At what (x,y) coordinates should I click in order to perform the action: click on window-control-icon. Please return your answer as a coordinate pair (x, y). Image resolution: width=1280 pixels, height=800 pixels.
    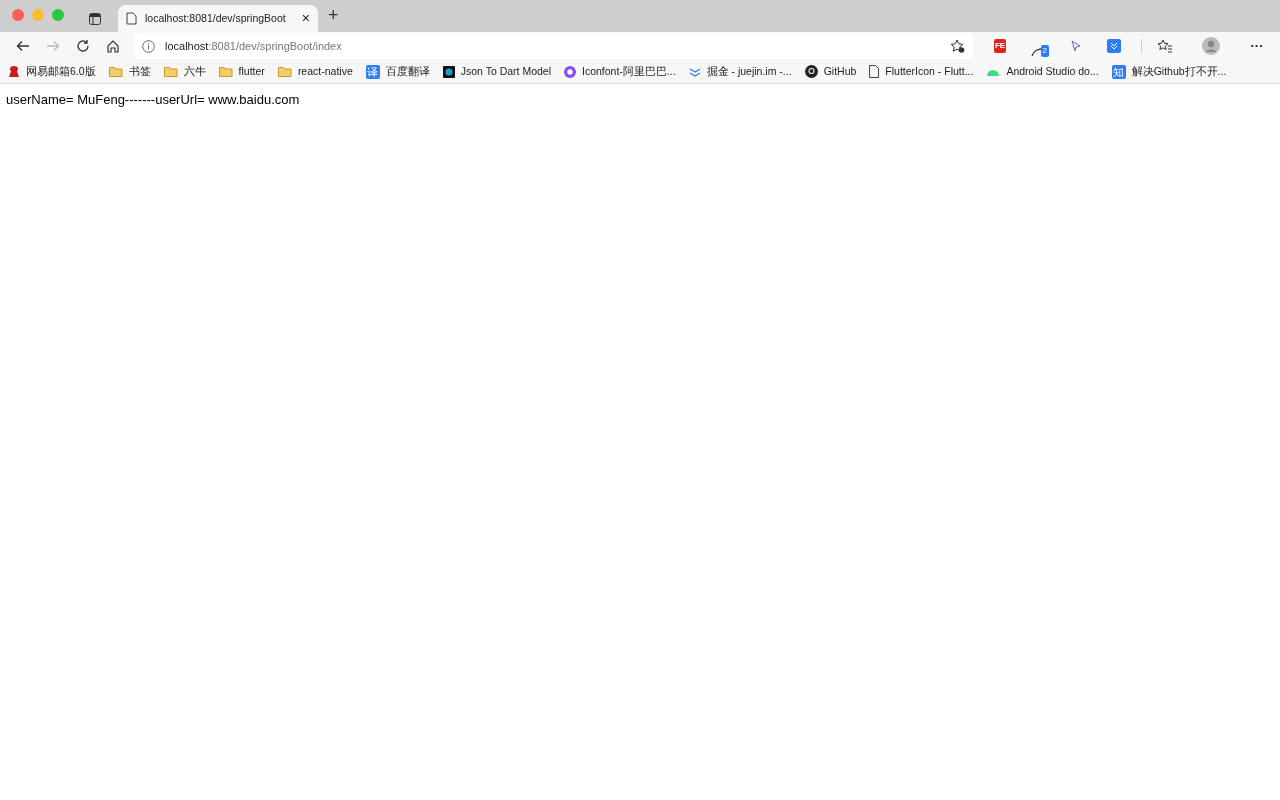
    Looking at the image, I should click on (18, 15).